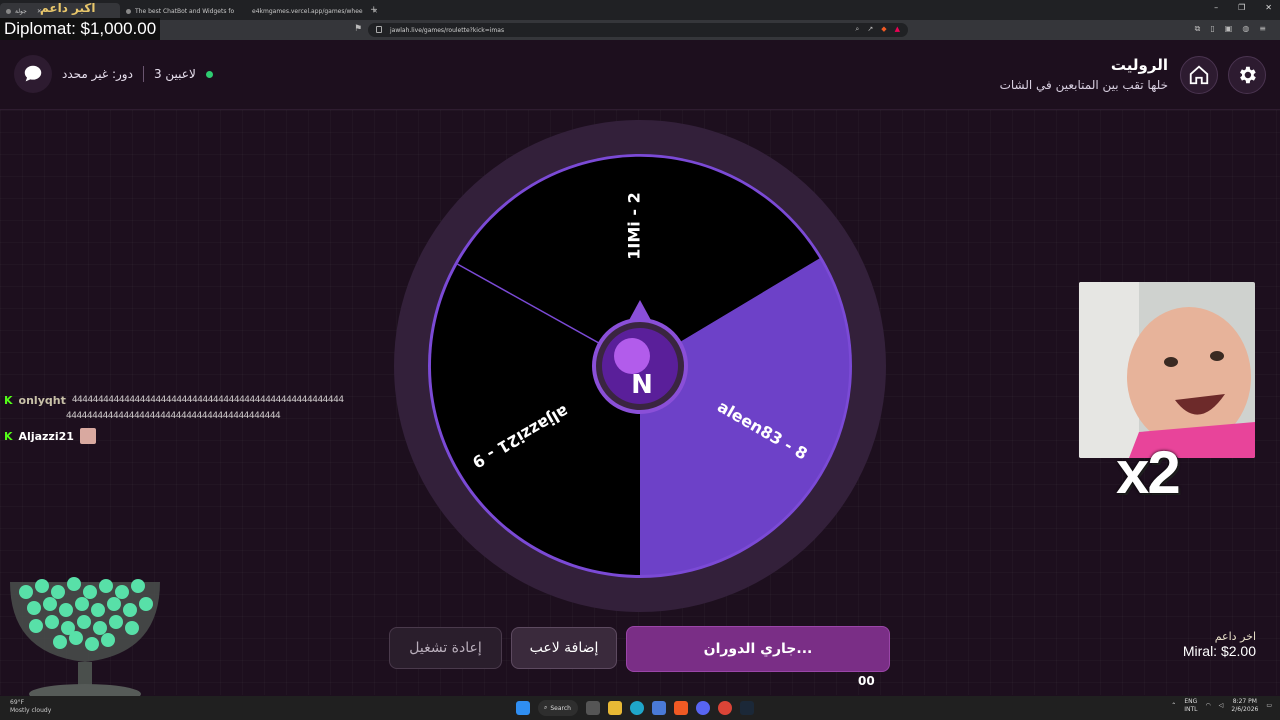 This screenshot has height=720, width=1280. I want to click on language-code: ENG, so click(1191, 701).